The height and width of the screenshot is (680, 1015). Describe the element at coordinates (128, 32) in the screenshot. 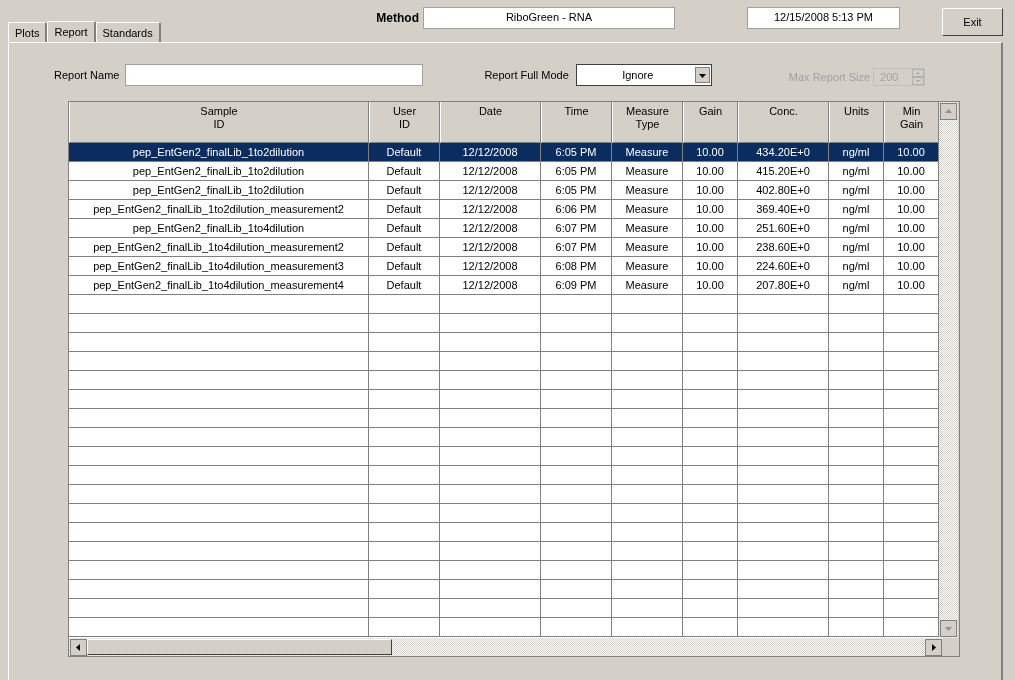

I see `tab: Standards` at that location.